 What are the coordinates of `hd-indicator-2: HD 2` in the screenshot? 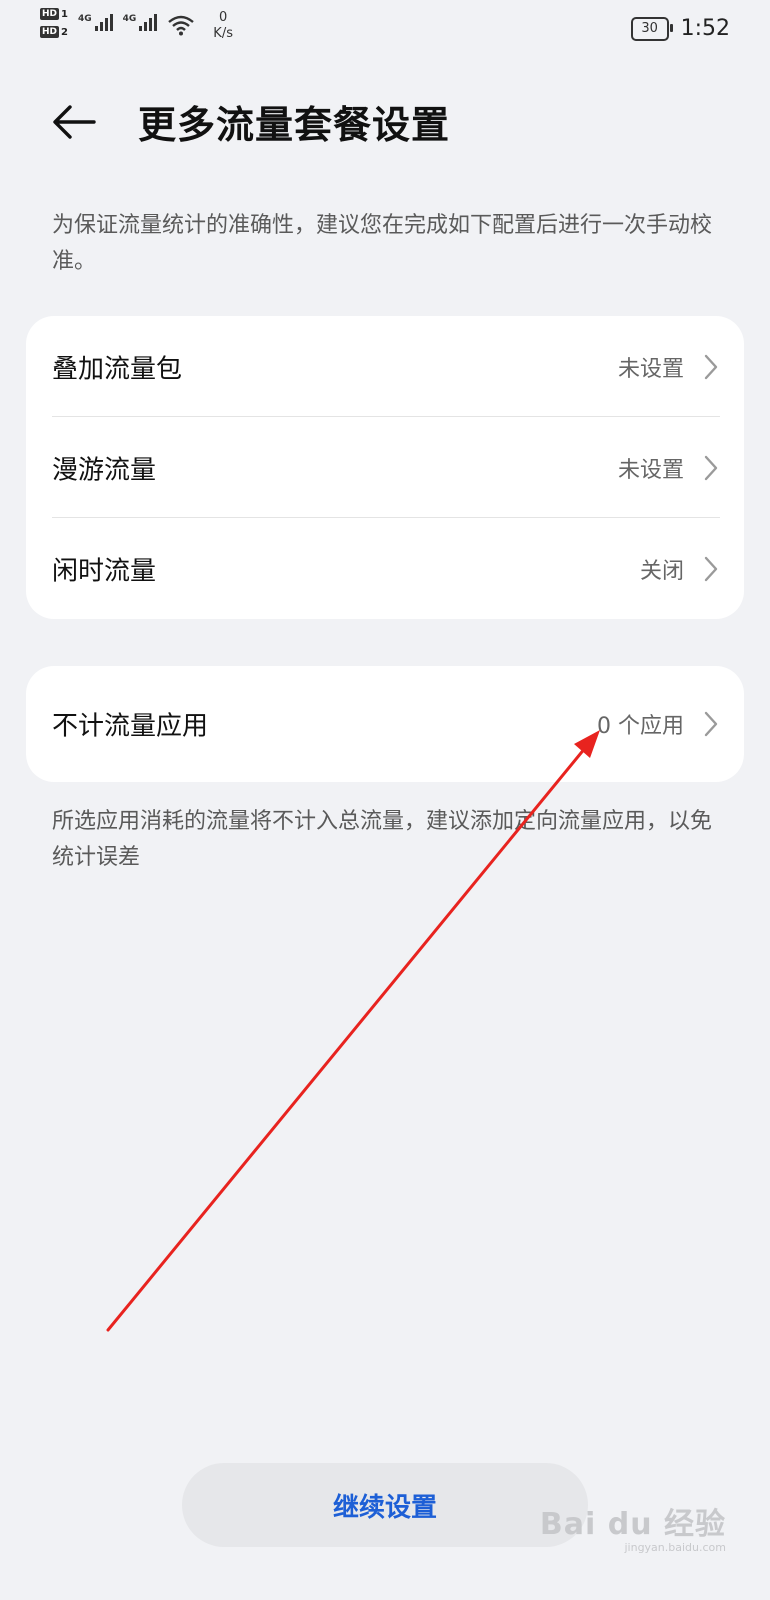 It's located at (54, 32).